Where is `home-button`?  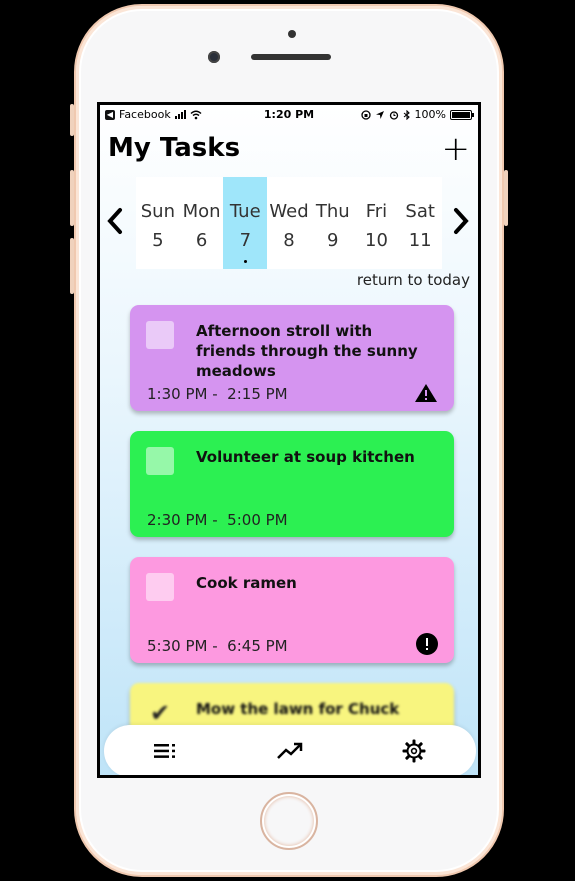
home-button is located at coordinates (289, 821).